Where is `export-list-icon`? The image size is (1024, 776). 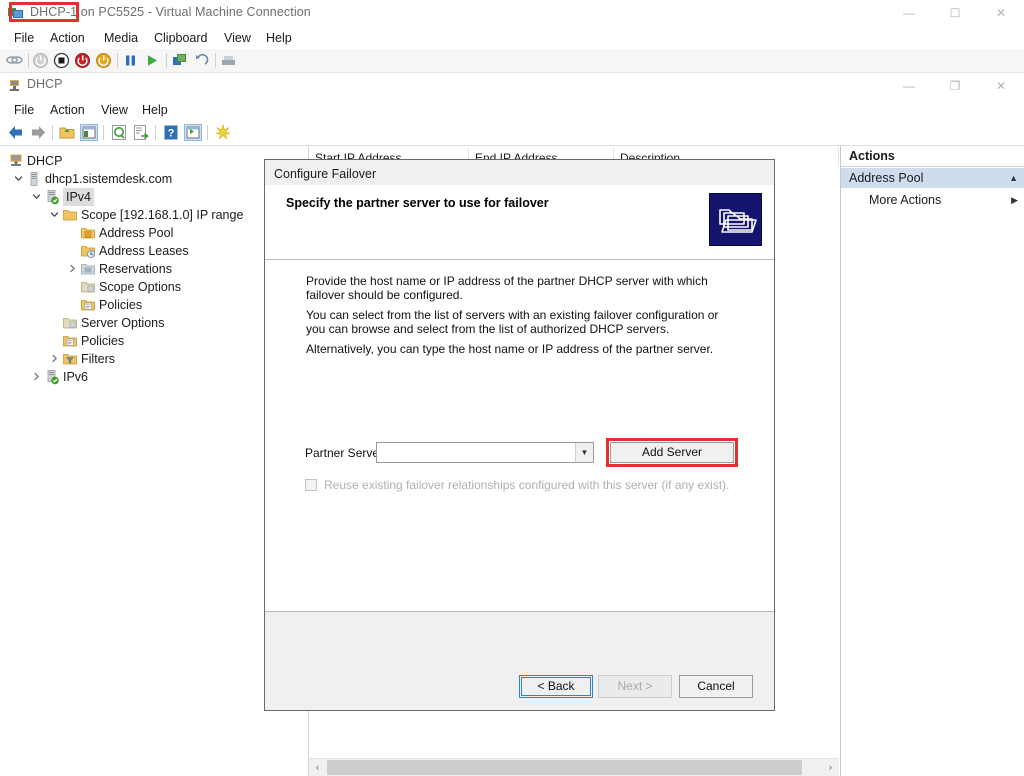
export-list-icon is located at coordinates (141, 132).